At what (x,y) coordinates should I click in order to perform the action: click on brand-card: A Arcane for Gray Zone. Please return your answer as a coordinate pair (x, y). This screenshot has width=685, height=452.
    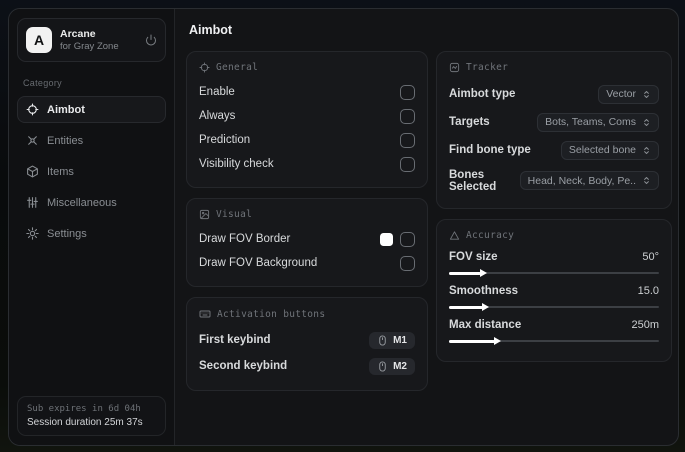
    Looking at the image, I should click on (91, 40).